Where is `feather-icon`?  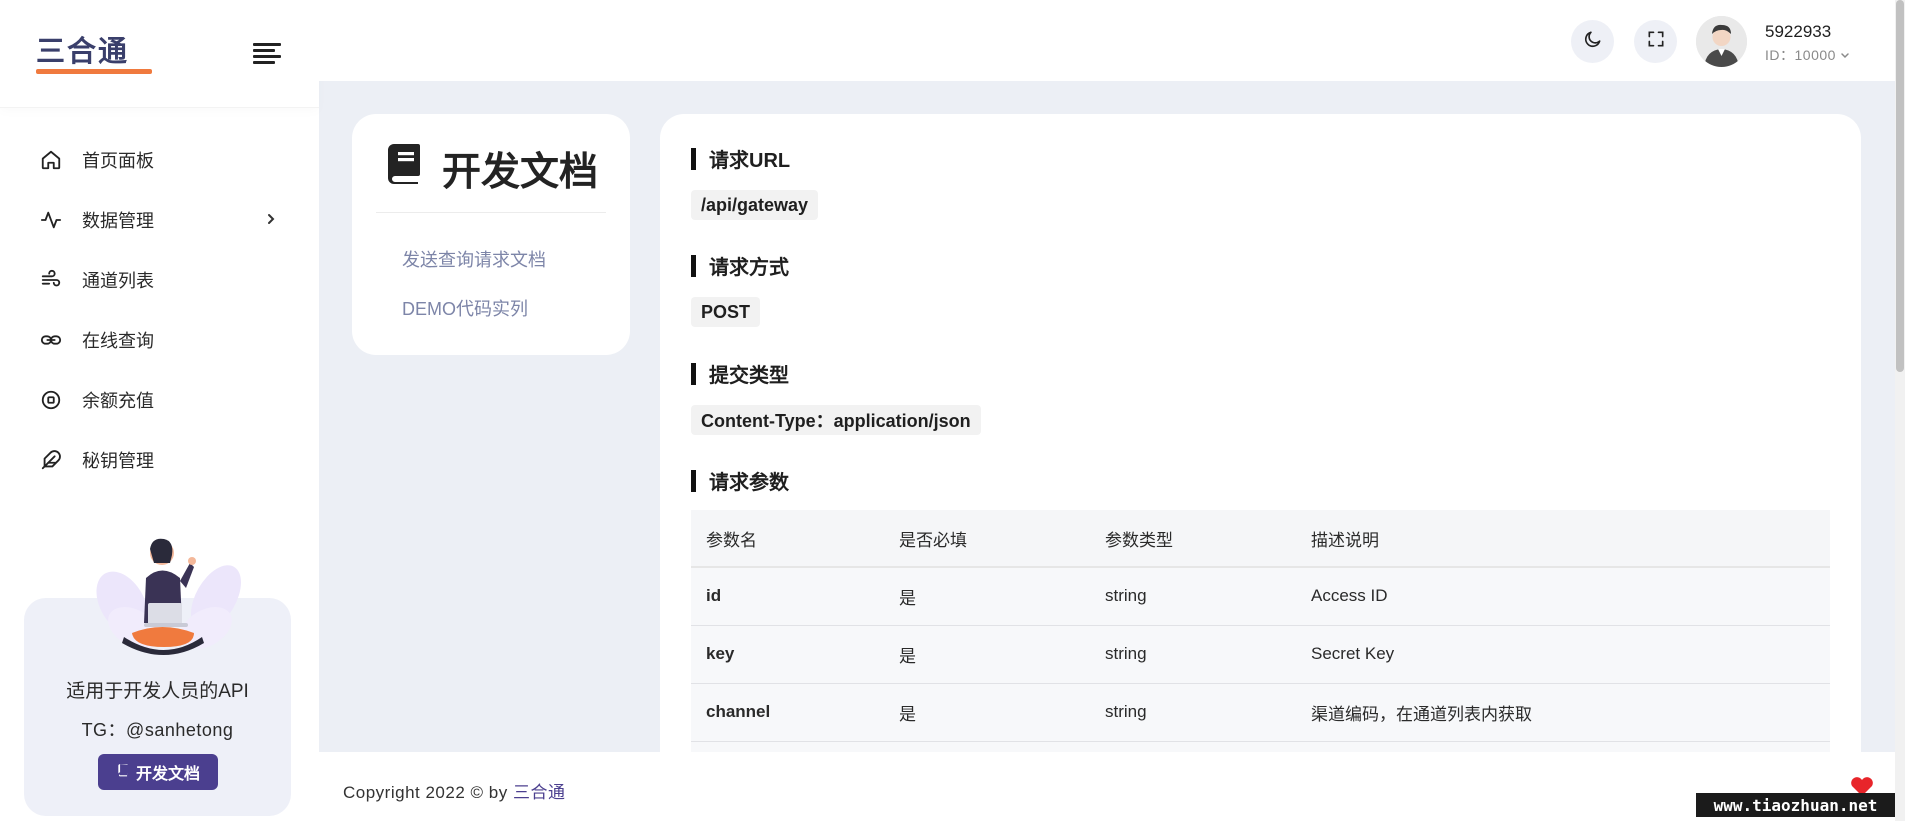 feather-icon is located at coordinates (51, 460).